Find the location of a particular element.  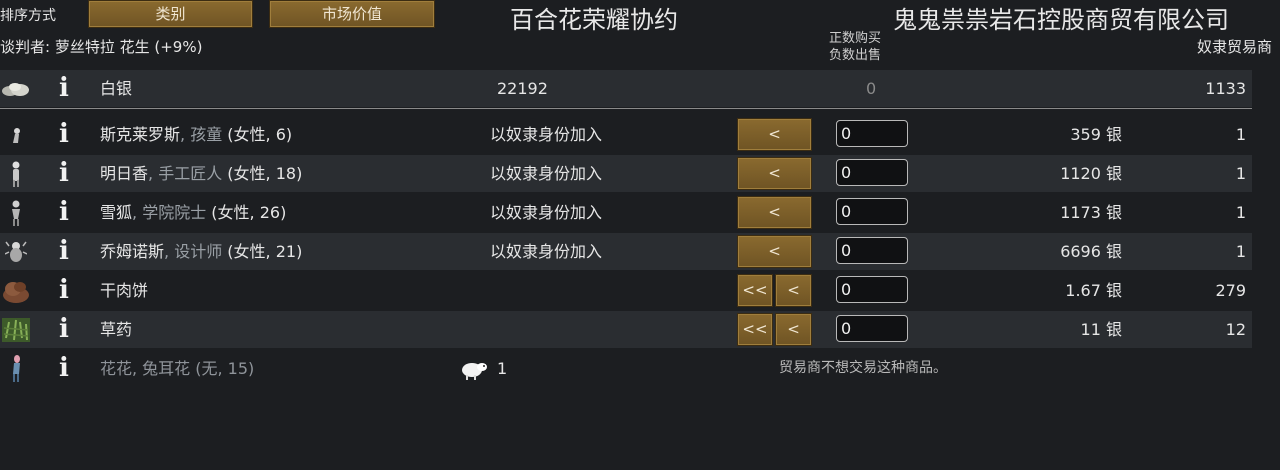

trader-title: 鬼鬼祟祟岩石控股商贸有限公司 is located at coordinates (1061, 20).